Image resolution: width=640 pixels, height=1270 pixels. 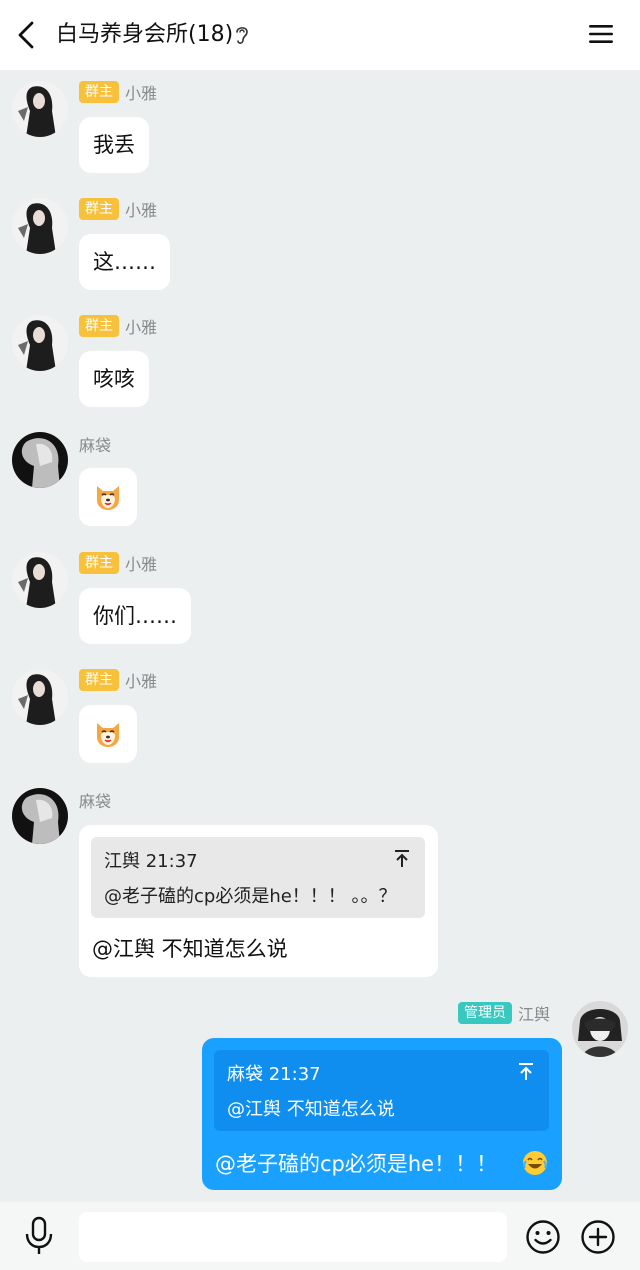 What do you see at coordinates (39, 1236) in the screenshot?
I see `microphone-icon` at bounding box center [39, 1236].